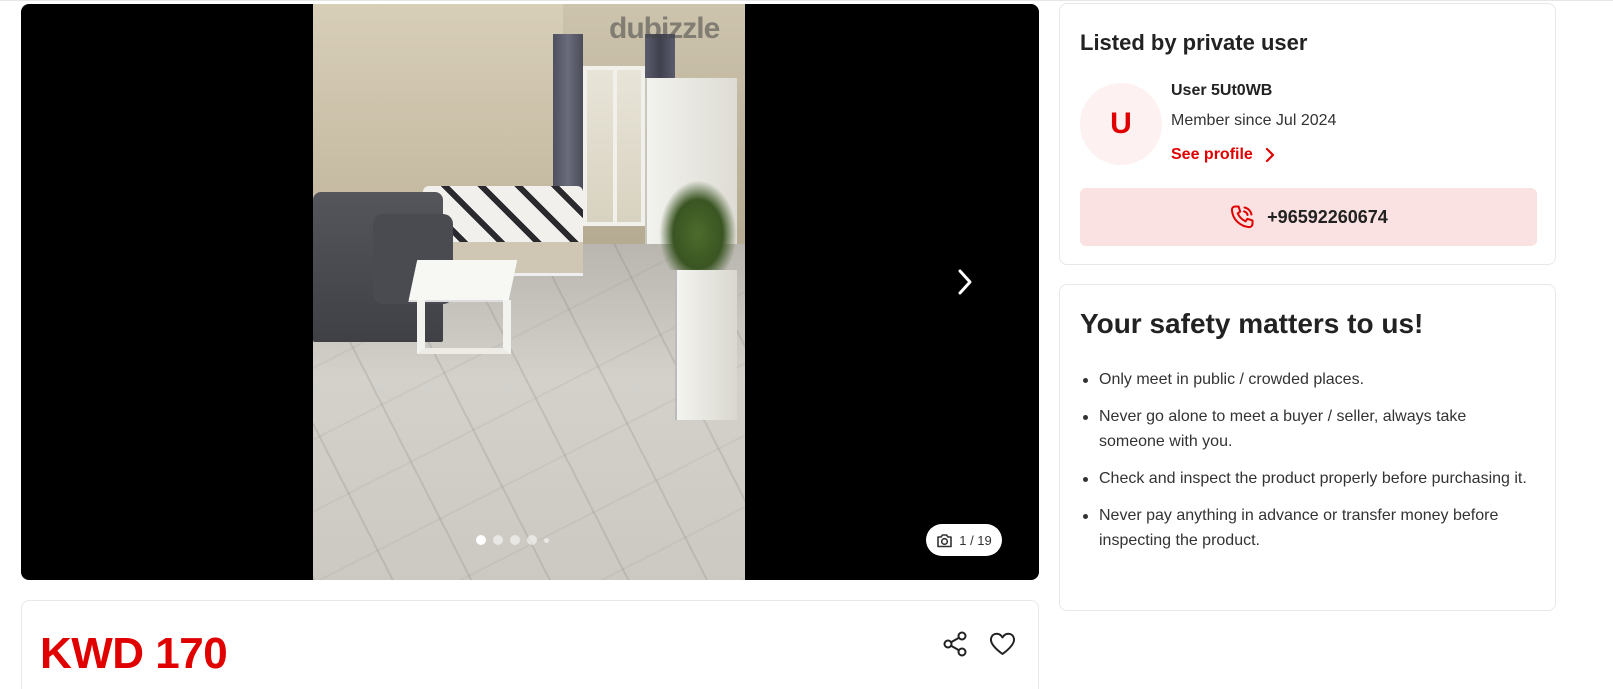  I want to click on share-icon, so click(955, 644).